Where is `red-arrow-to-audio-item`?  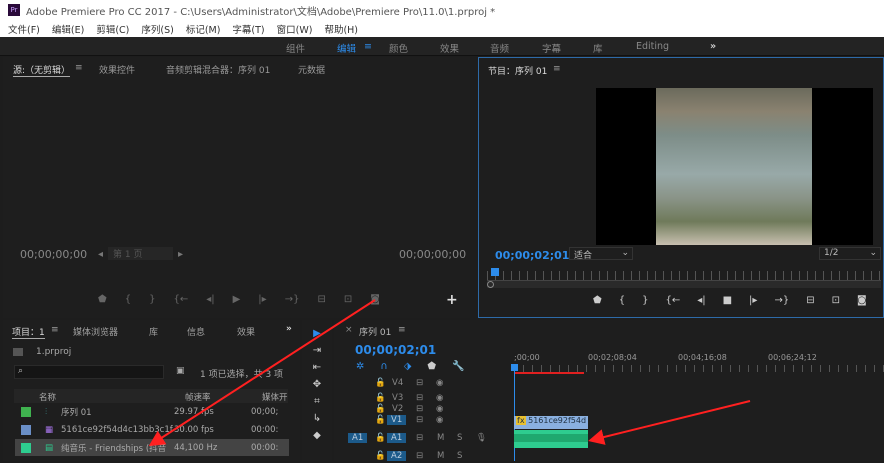
red-arrow-to-audio-item is located at coordinates (262, 373).